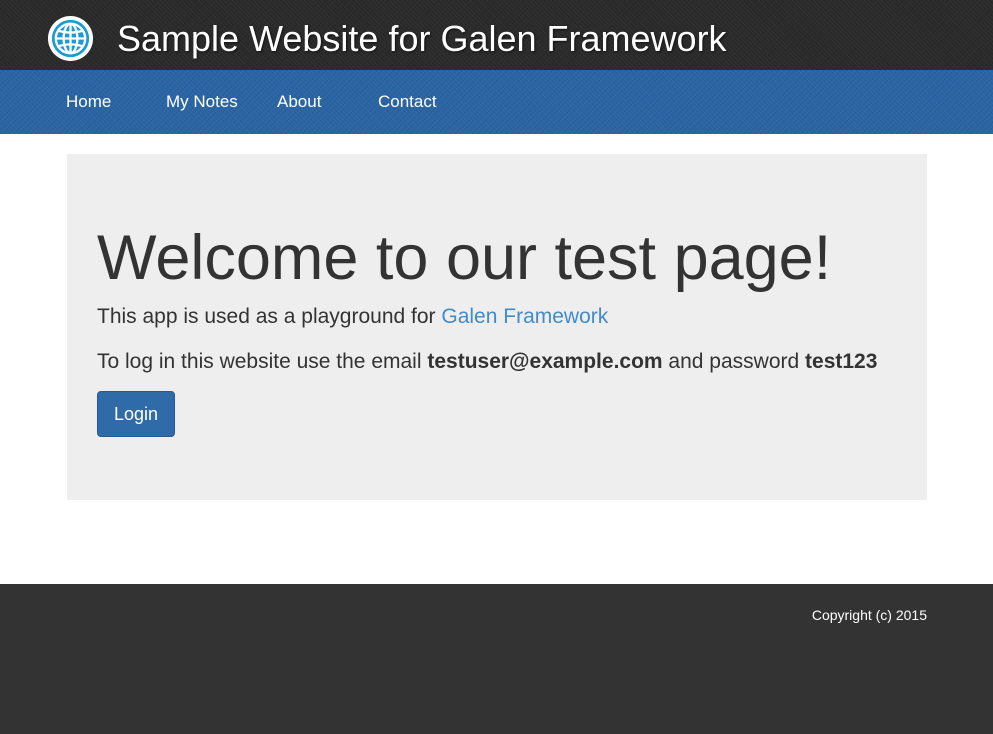 The height and width of the screenshot is (734, 993). What do you see at coordinates (70, 38) in the screenshot?
I see `globe-icon` at bounding box center [70, 38].